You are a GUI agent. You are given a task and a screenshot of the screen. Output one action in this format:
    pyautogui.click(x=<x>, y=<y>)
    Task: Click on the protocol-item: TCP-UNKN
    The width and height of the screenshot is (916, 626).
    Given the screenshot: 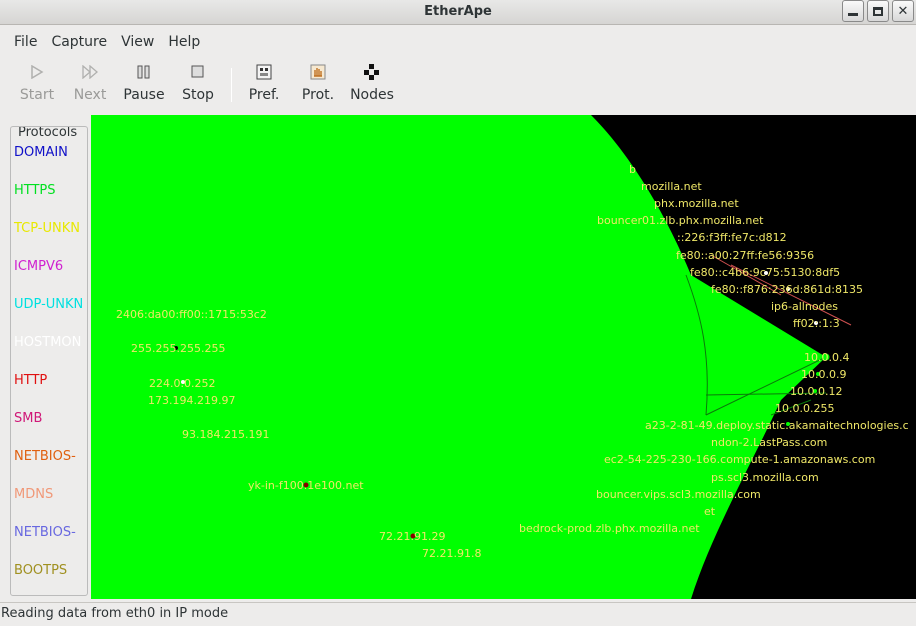 What is the action you would take?
    pyautogui.click(x=47, y=228)
    